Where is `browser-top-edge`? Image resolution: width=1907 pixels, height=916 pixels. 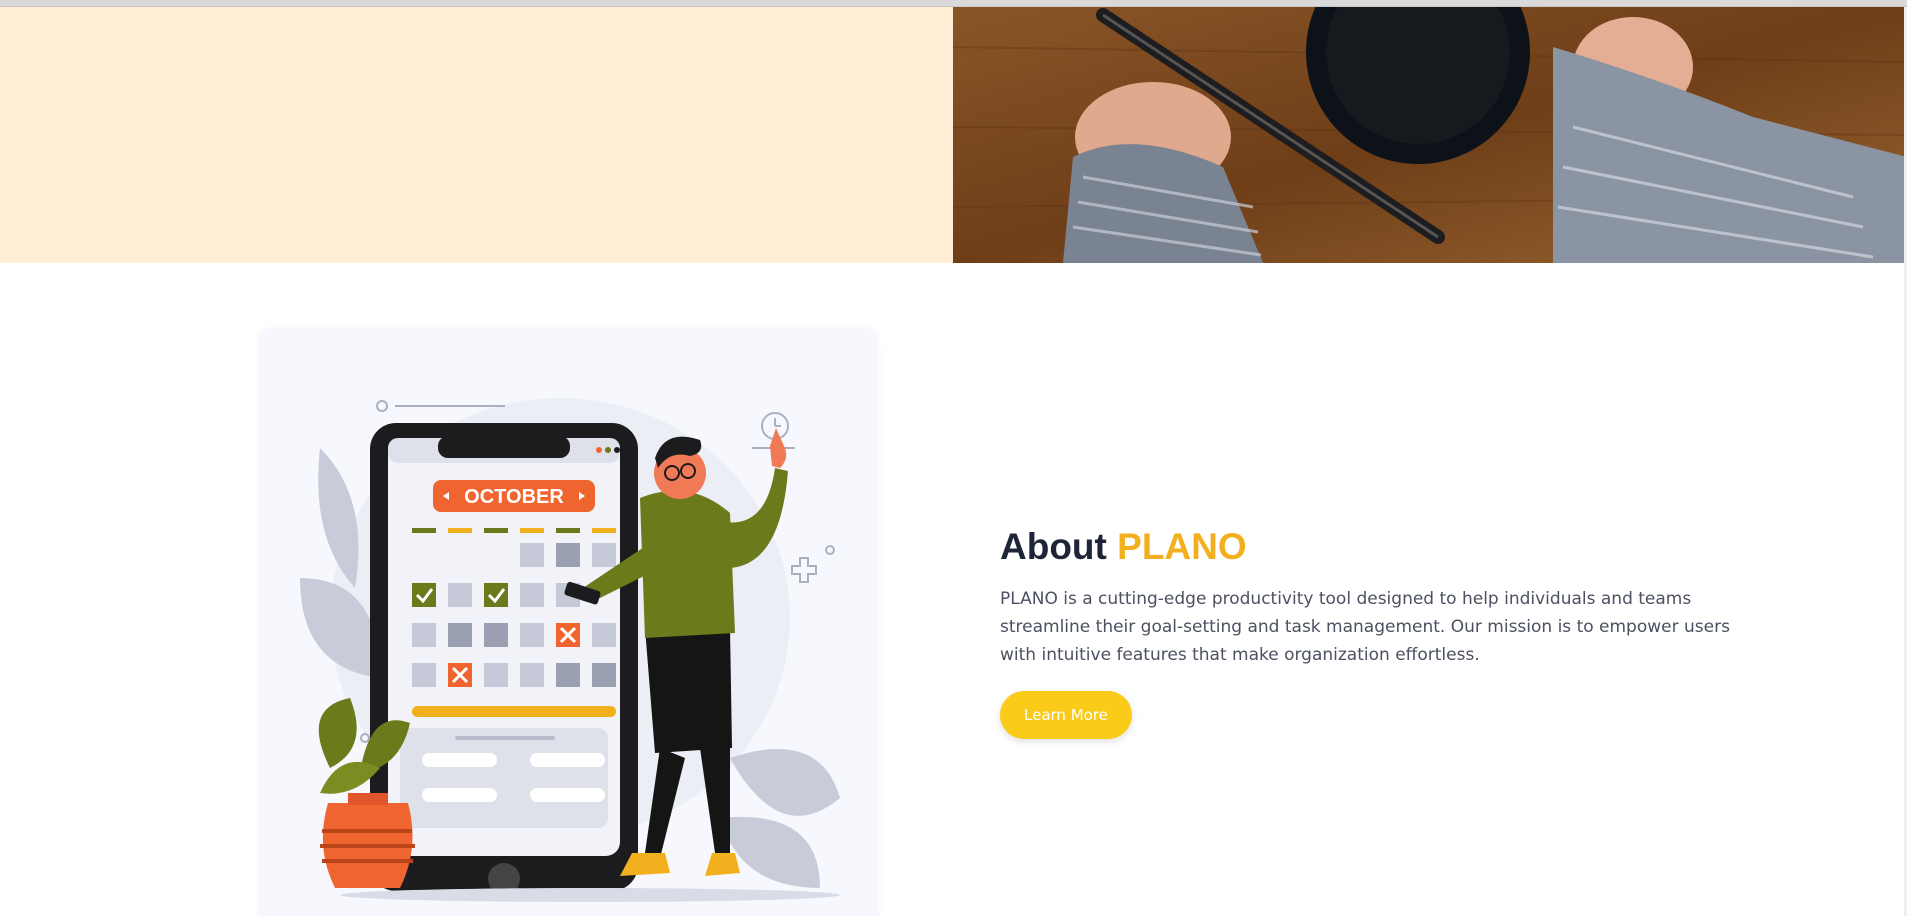 browser-top-edge is located at coordinates (953, 3).